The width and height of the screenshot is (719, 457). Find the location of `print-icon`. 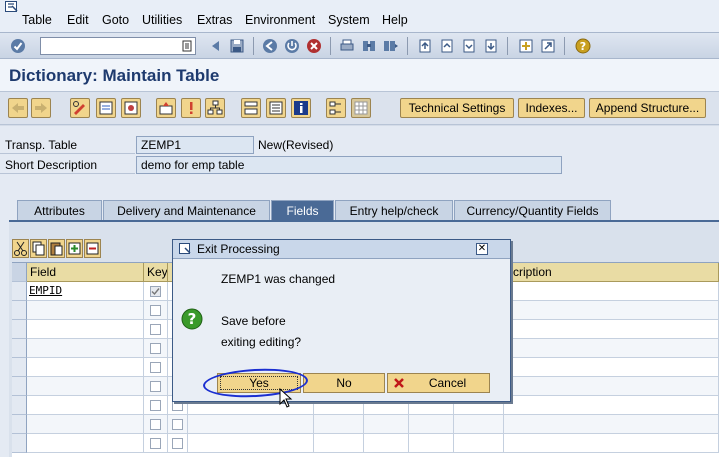

print-icon is located at coordinates (347, 46).